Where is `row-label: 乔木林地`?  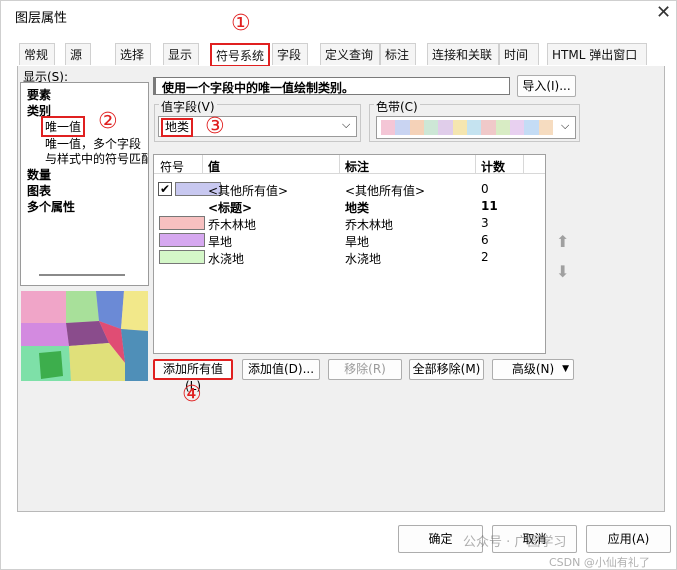
row-label: 乔木林地 is located at coordinates (369, 225).